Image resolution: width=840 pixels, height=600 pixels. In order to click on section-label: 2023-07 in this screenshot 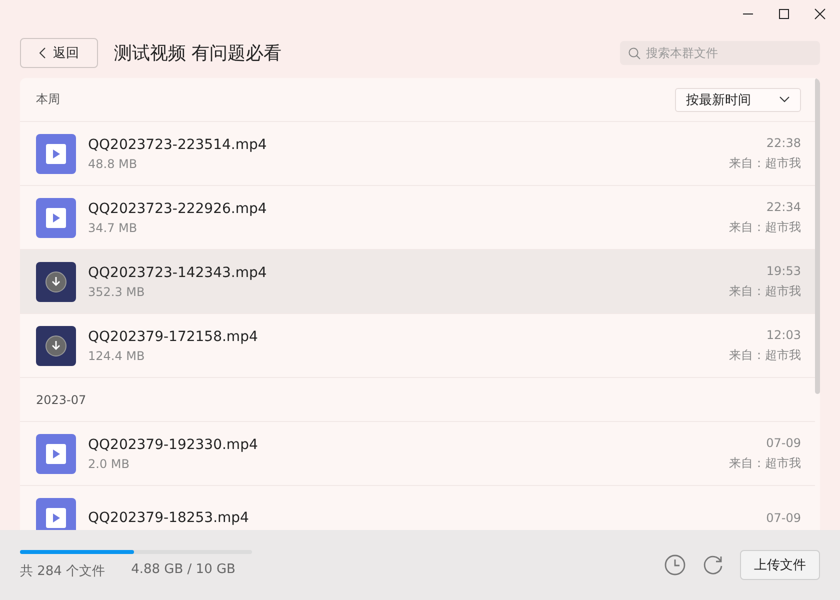, I will do `click(61, 399)`.